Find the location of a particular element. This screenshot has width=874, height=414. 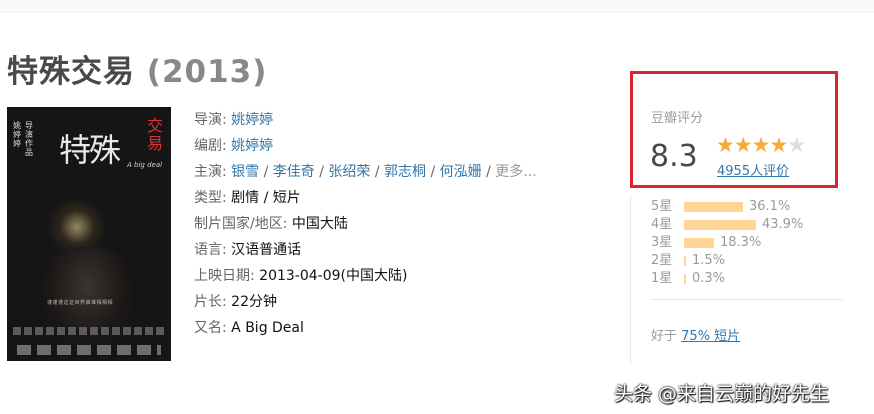

movie-title: 特殊交易 is located at coordinates (71, 72).